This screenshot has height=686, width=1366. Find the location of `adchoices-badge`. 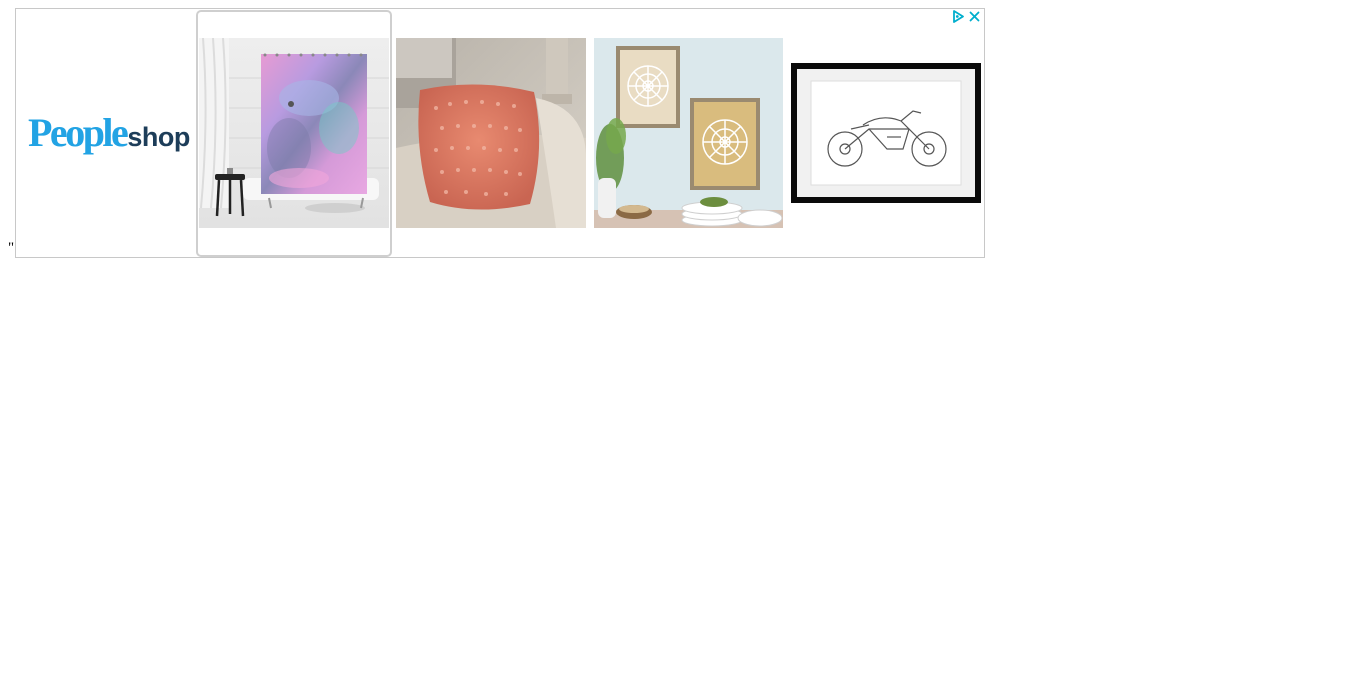

adchoices-badge is located at coordinates (964, 17).